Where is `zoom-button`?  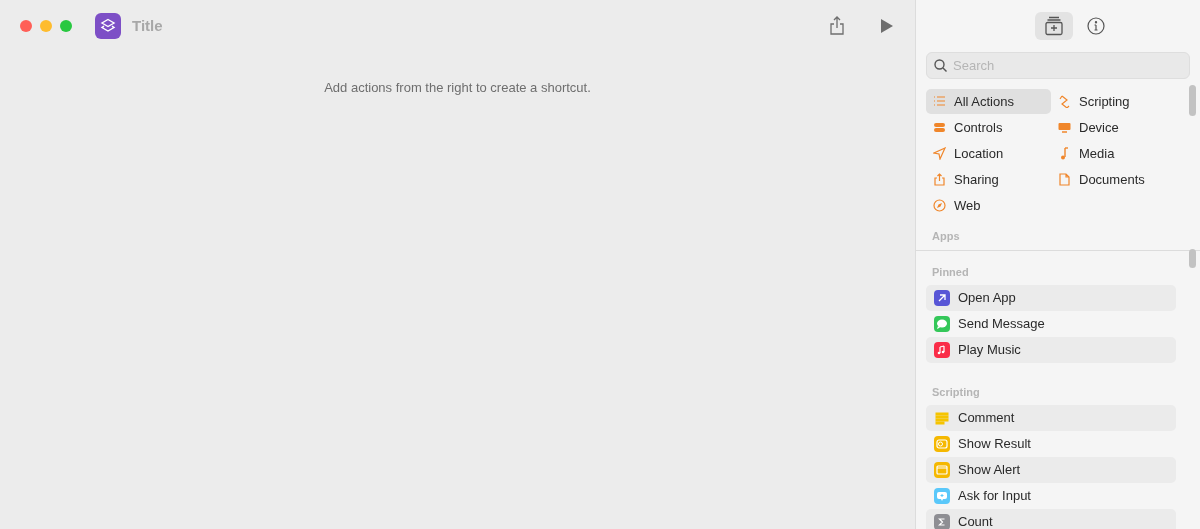
zoom-button is located at coordinates (66, 26).